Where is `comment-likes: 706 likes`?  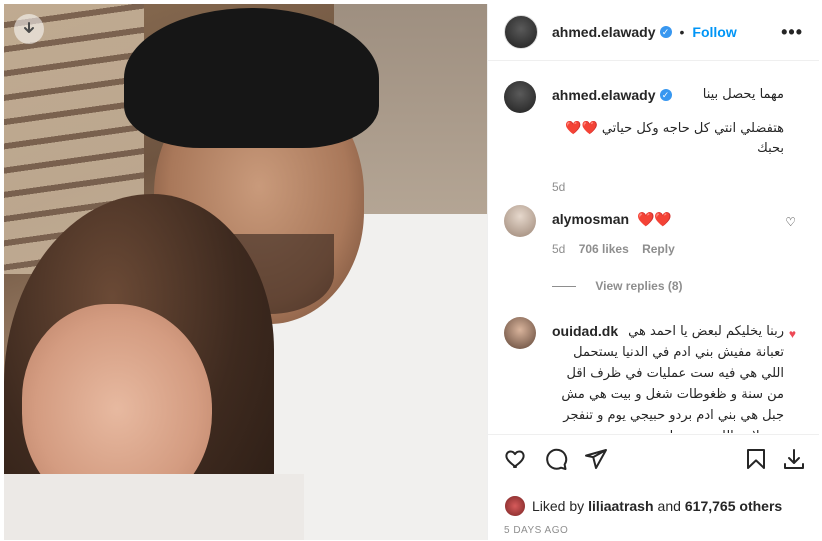 comment-likes: 706 likes is located at coordinates (604, 249).